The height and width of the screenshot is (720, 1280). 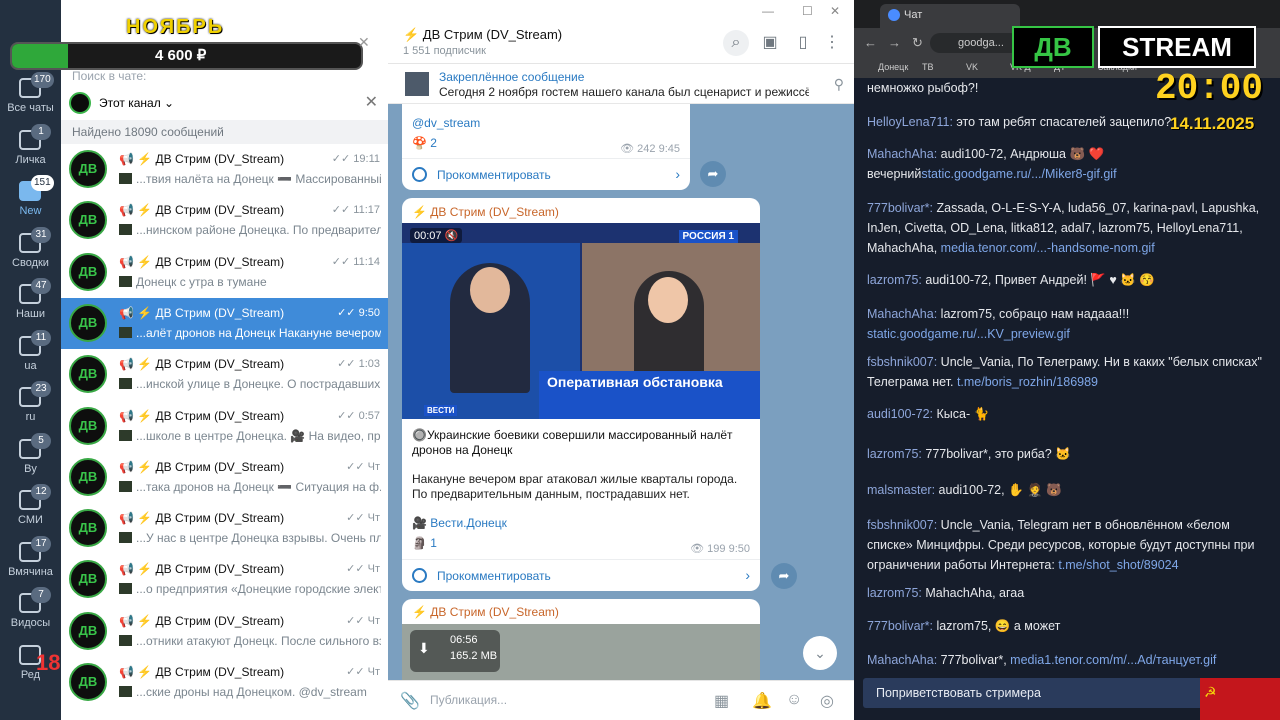 What do you see at coordinates (436, 235) in the screenshot?
I see `video-time: 00:07 🔇` at bounding box center [436, 235].